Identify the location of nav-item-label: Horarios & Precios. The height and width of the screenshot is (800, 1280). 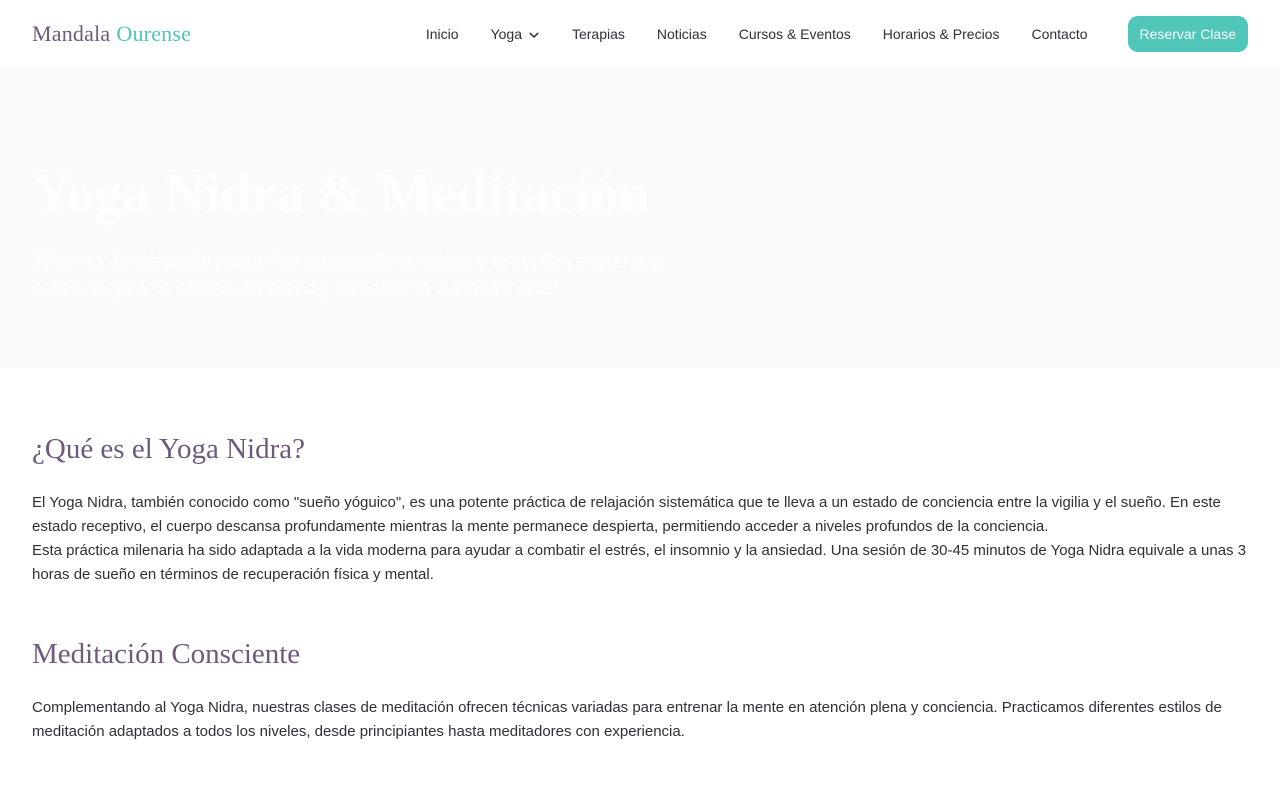
(941, 34).